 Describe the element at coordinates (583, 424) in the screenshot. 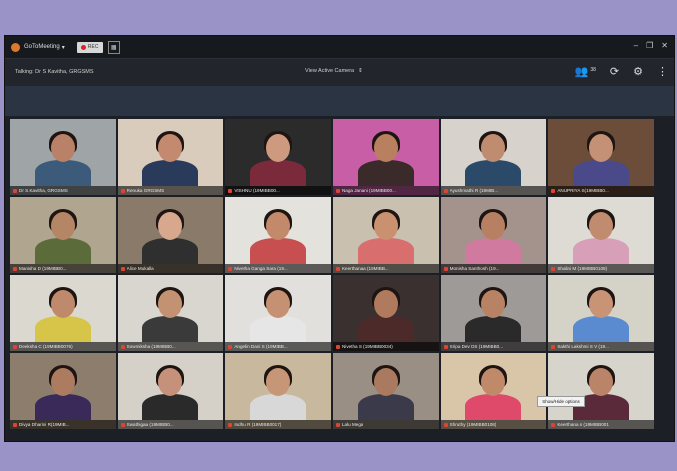

I see `participant-name: Keerthana s (19MIBB001` at that location.